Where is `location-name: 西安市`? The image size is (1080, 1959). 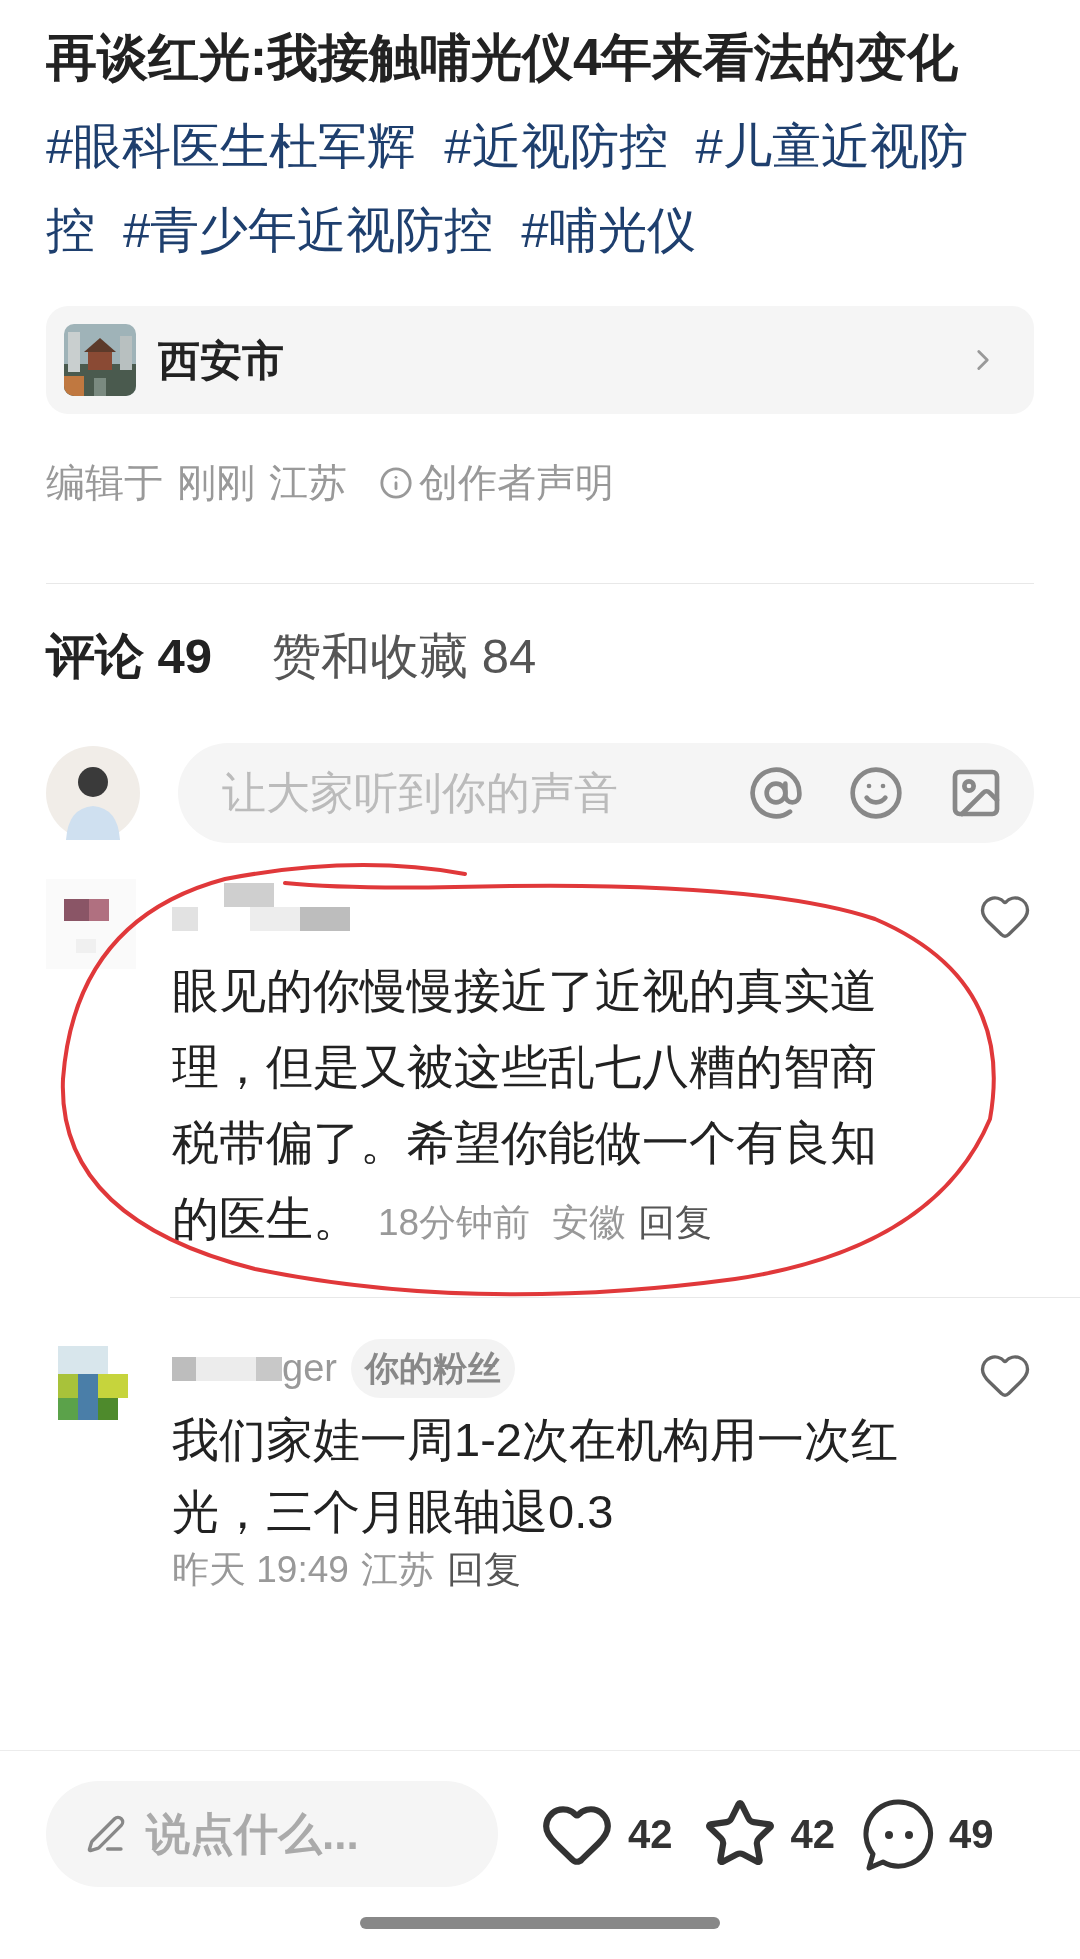 location-name: 西安市 is located at coordinates (221, 360).